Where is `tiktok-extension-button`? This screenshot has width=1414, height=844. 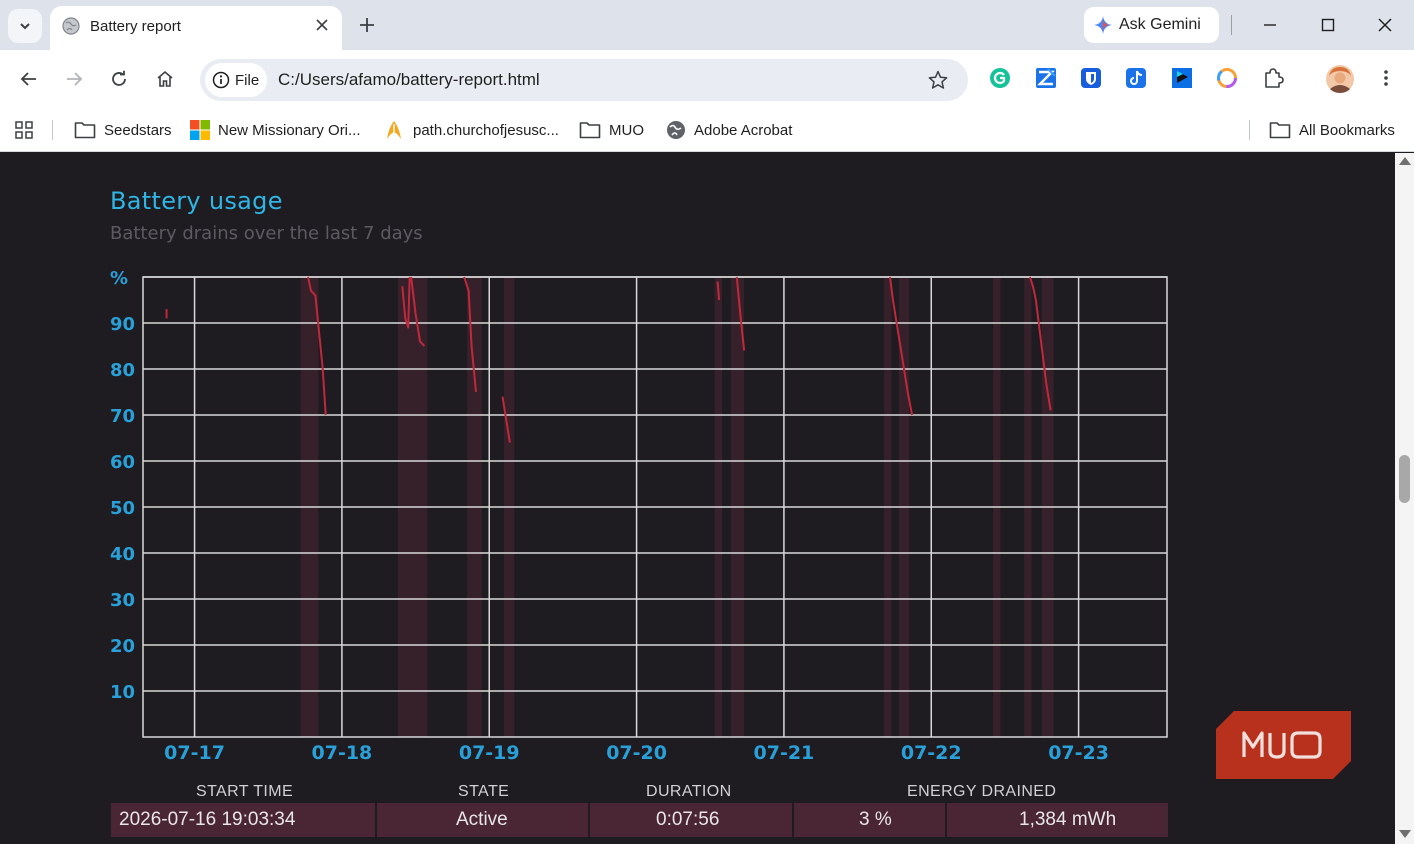
tiktok-extension-button is located at coordinates (1136, 78).